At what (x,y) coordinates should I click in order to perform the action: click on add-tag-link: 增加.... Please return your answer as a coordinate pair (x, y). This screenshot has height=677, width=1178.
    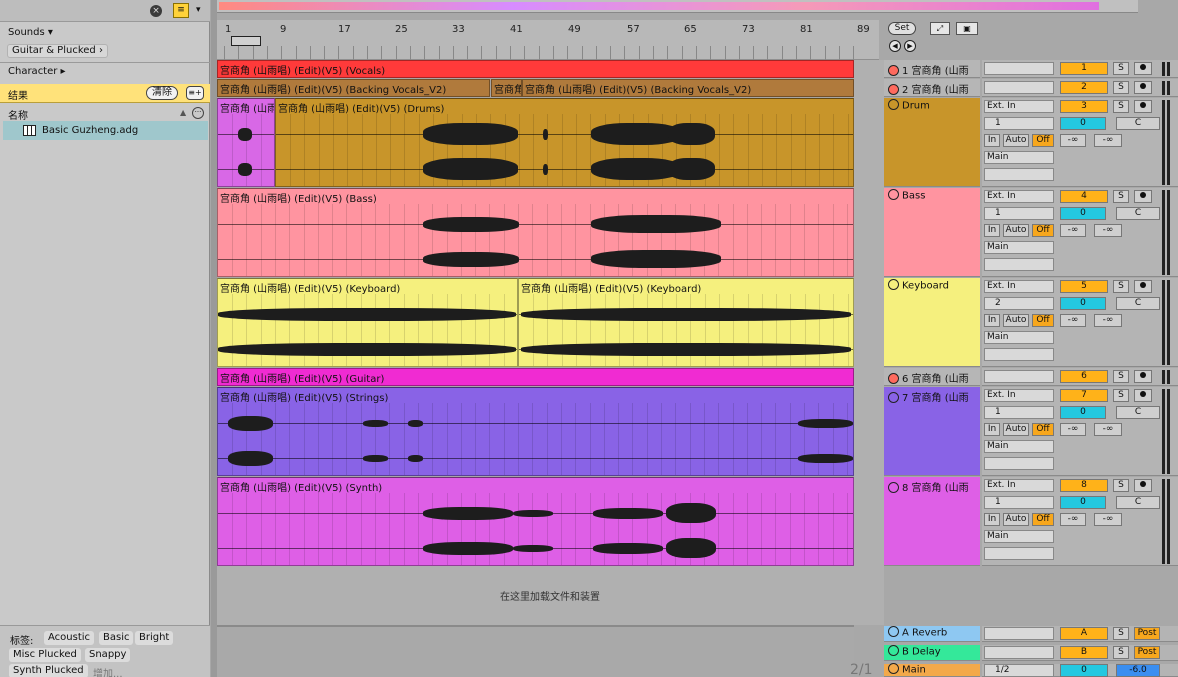
    Looking at the image, I should click on (108, 671).